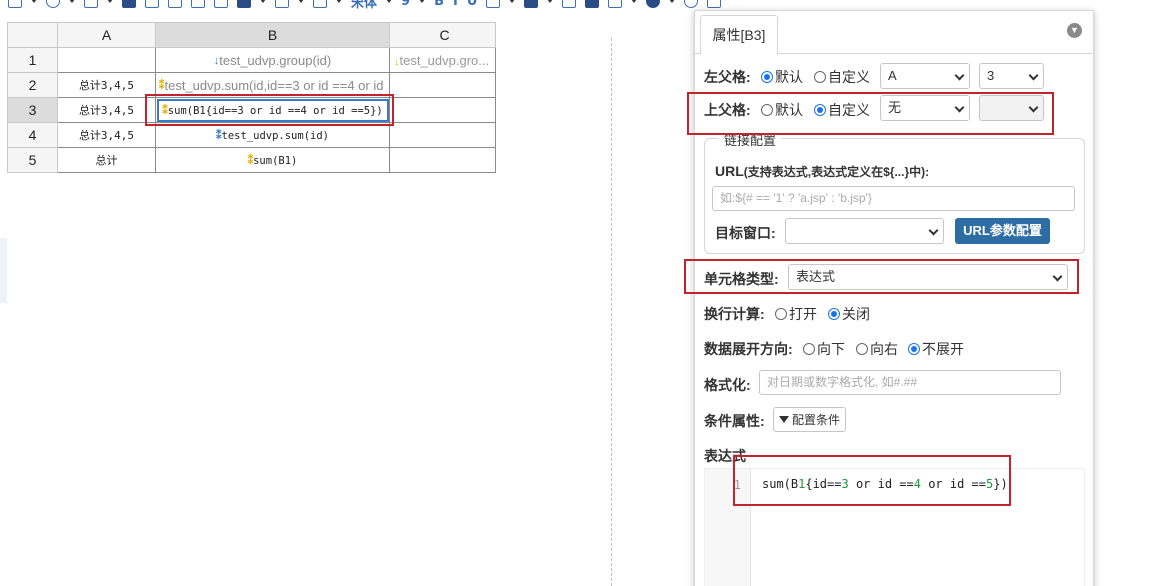  I want to click on cell-a1, so click(106, 60).